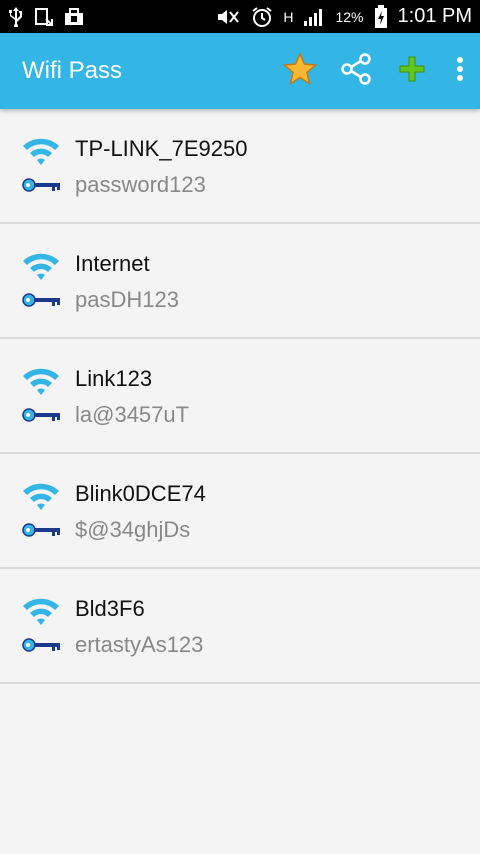  What do you see at coordinates (72, 70) in the screenshot?
I see `app-title: Wifi Pass` at bounding box center [72, 70].